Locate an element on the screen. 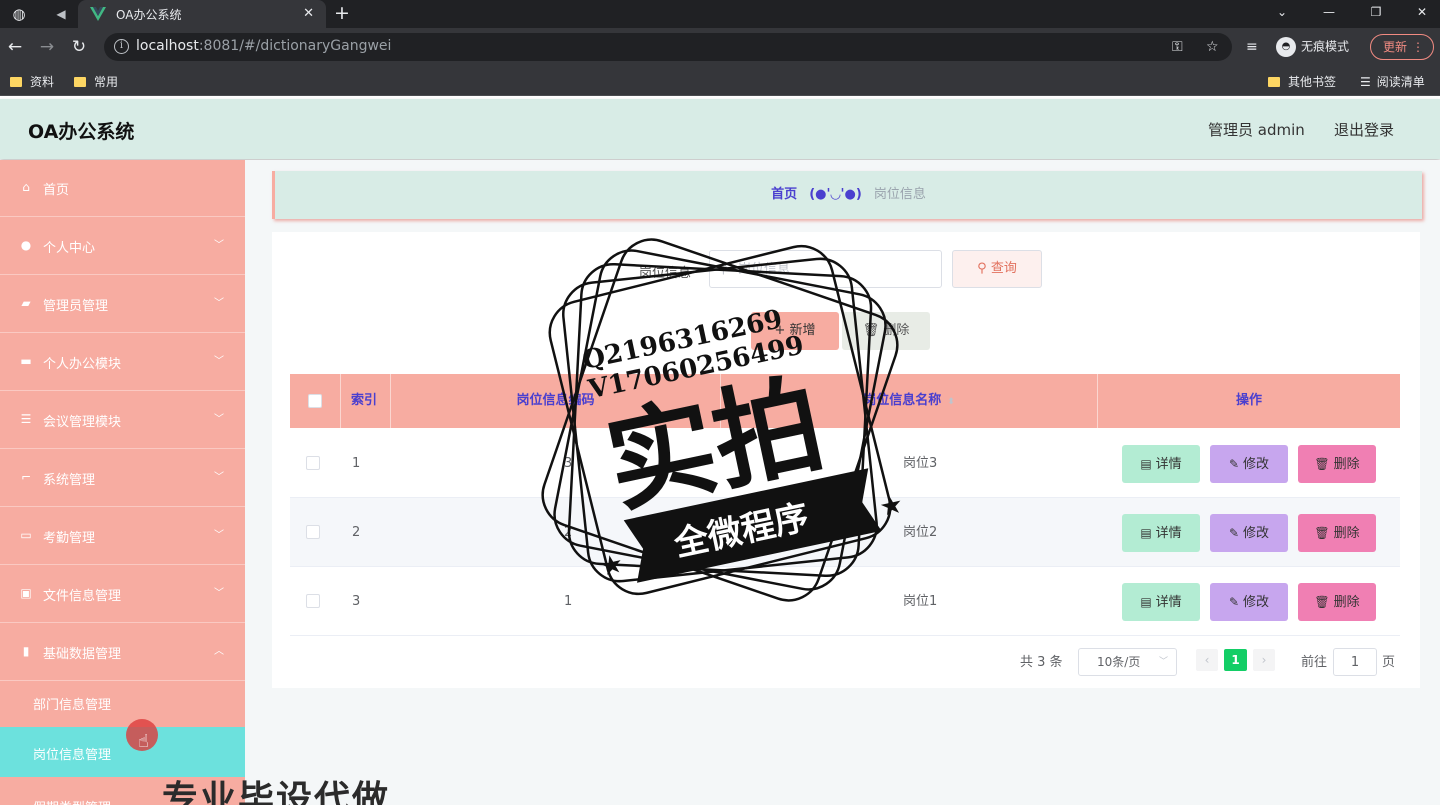 This screenshot has height=805, width=1440. select-all-checkbox is located at coordinates (315, 401).